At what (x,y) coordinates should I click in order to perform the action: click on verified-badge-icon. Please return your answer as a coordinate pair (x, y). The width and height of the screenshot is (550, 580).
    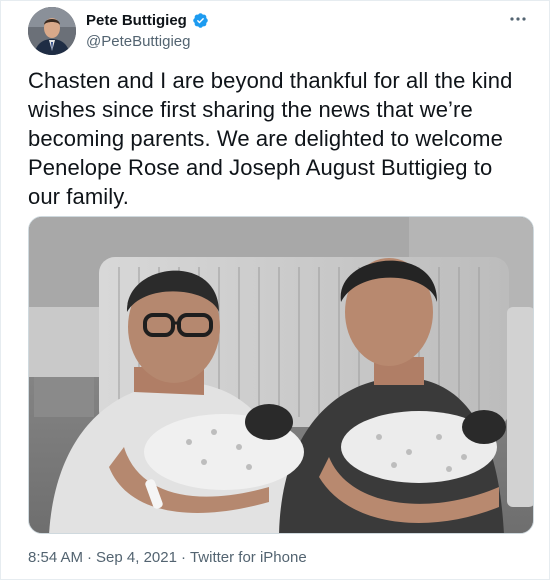
    Looking at the image, I should click on (200, 20).